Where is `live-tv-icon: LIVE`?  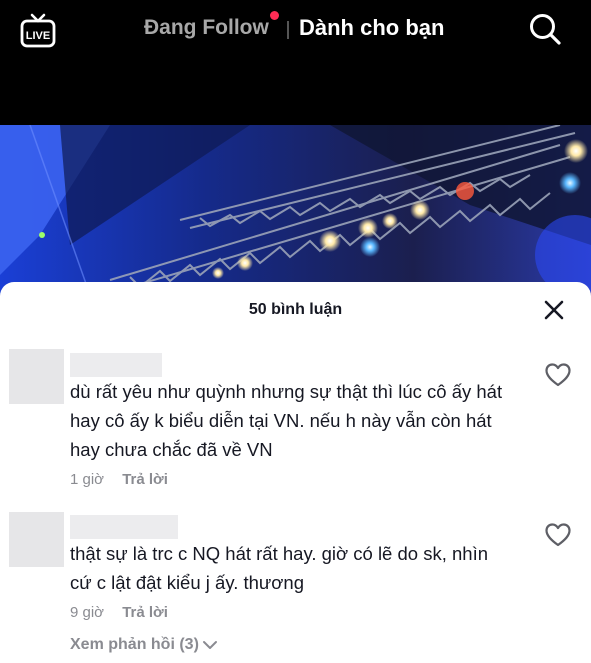 live-tv-icon: LIVE is located at coordinates (38, 30).